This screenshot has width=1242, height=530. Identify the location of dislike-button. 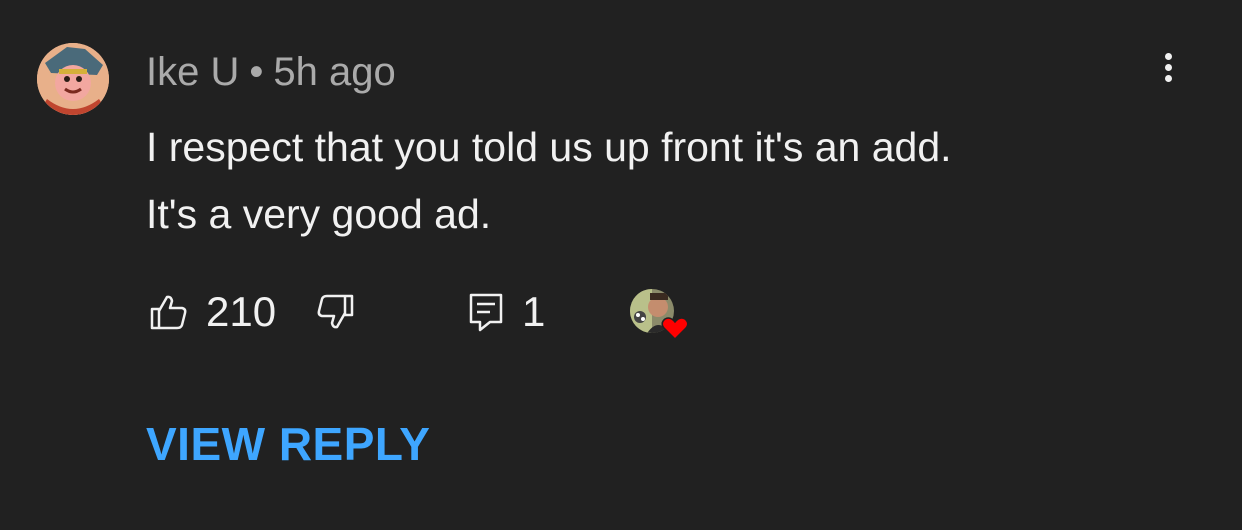
(336, 312).